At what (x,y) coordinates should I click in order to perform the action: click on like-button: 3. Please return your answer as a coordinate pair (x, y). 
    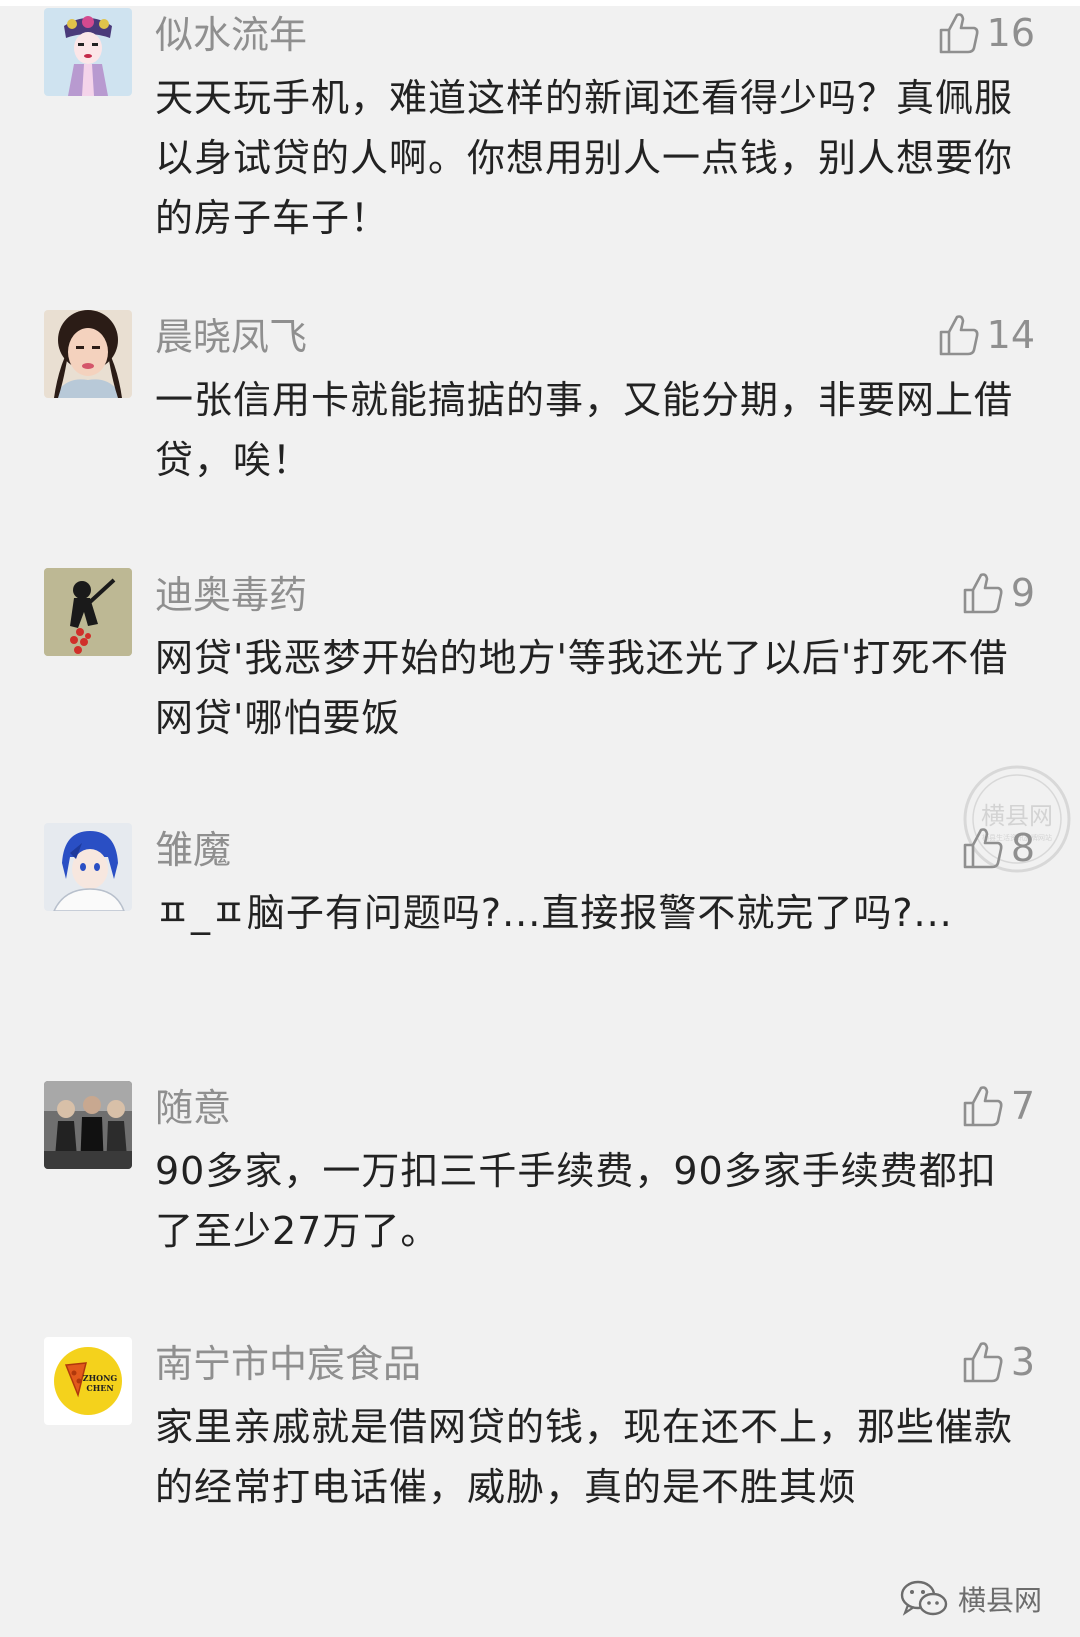
    Looking at the image, I should click on (998, 1362).